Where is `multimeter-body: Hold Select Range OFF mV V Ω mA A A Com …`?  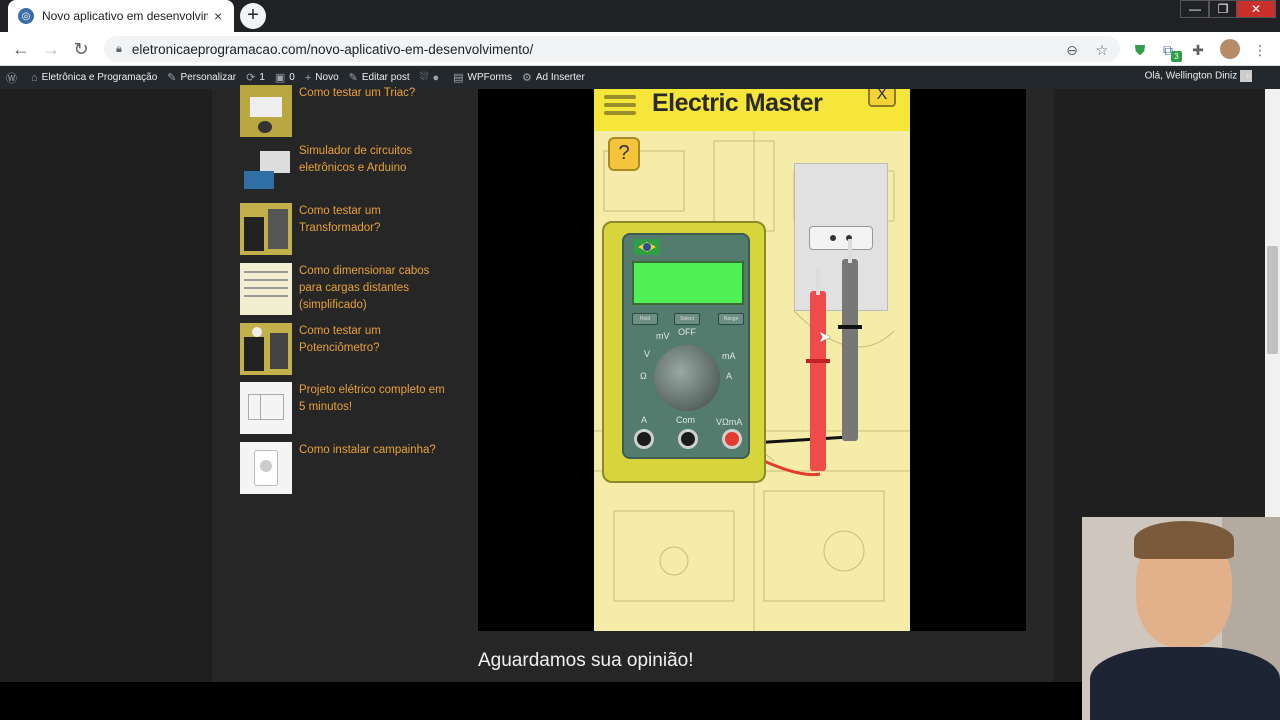 multimeter-body: Hold Select Range OFF mV V Ω mA A A Com … is located at coordinates (686, 346).